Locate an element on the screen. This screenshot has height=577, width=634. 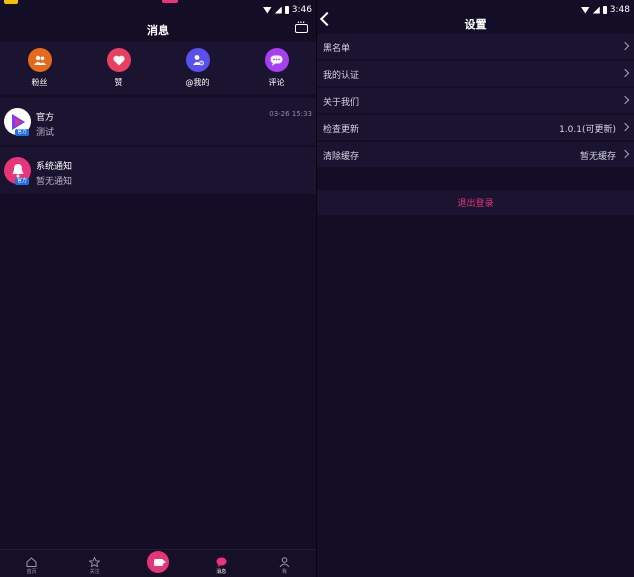
conversation-time: 03-26 15:33 is located at coordinates (290, 114).